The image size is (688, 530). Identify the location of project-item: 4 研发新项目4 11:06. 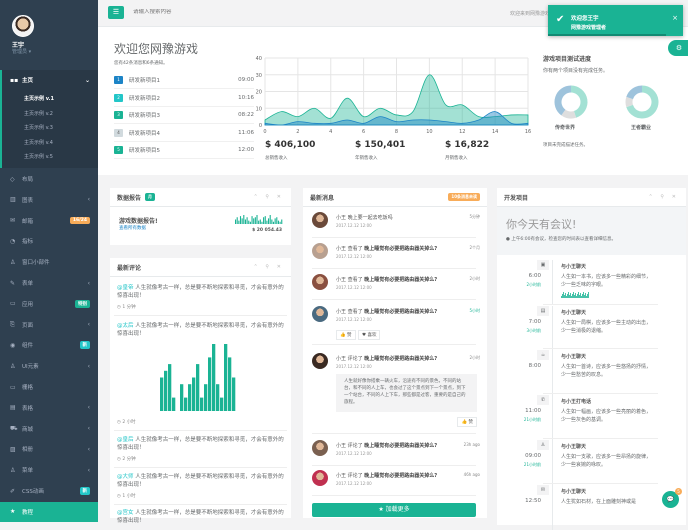
(184, 133).